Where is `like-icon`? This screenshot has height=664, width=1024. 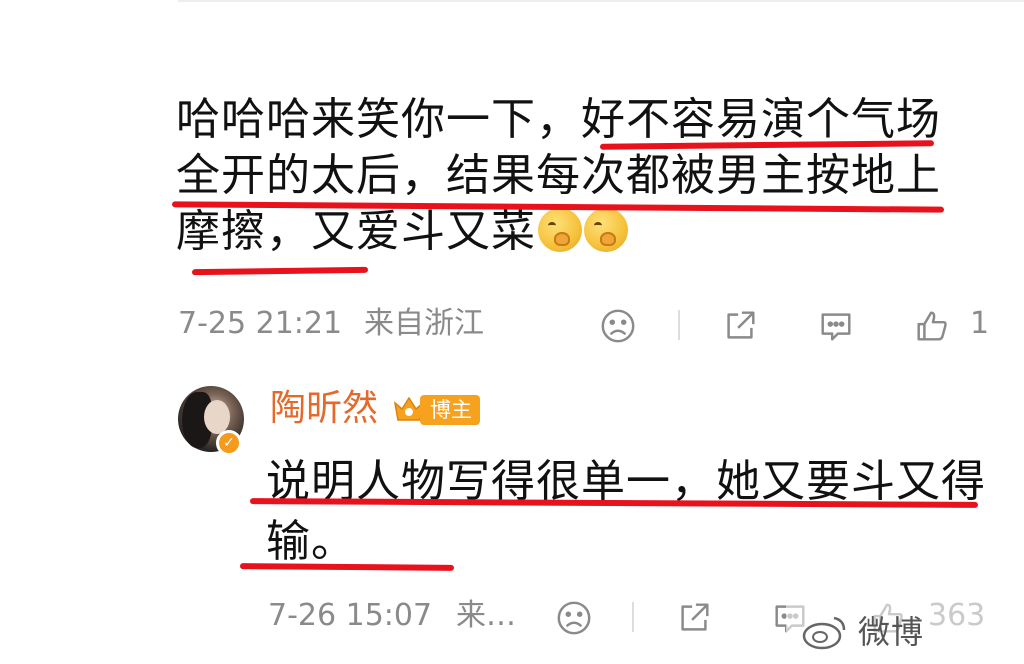 like-icon is located at coordinates (932, 326).